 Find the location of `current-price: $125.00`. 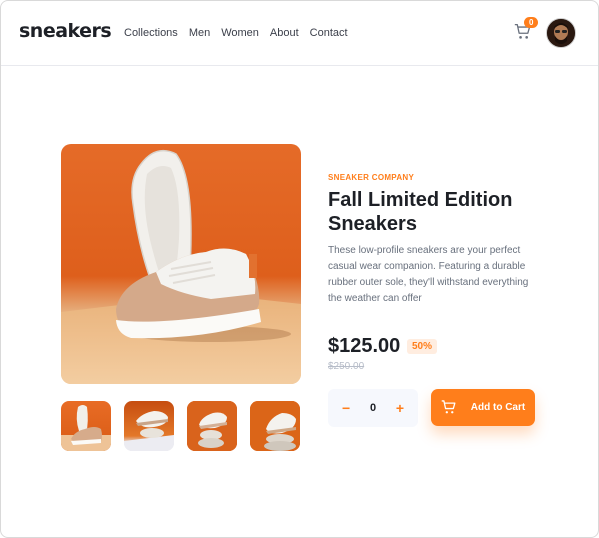

current-price: $125.00 is located at coordinates (364, 346).